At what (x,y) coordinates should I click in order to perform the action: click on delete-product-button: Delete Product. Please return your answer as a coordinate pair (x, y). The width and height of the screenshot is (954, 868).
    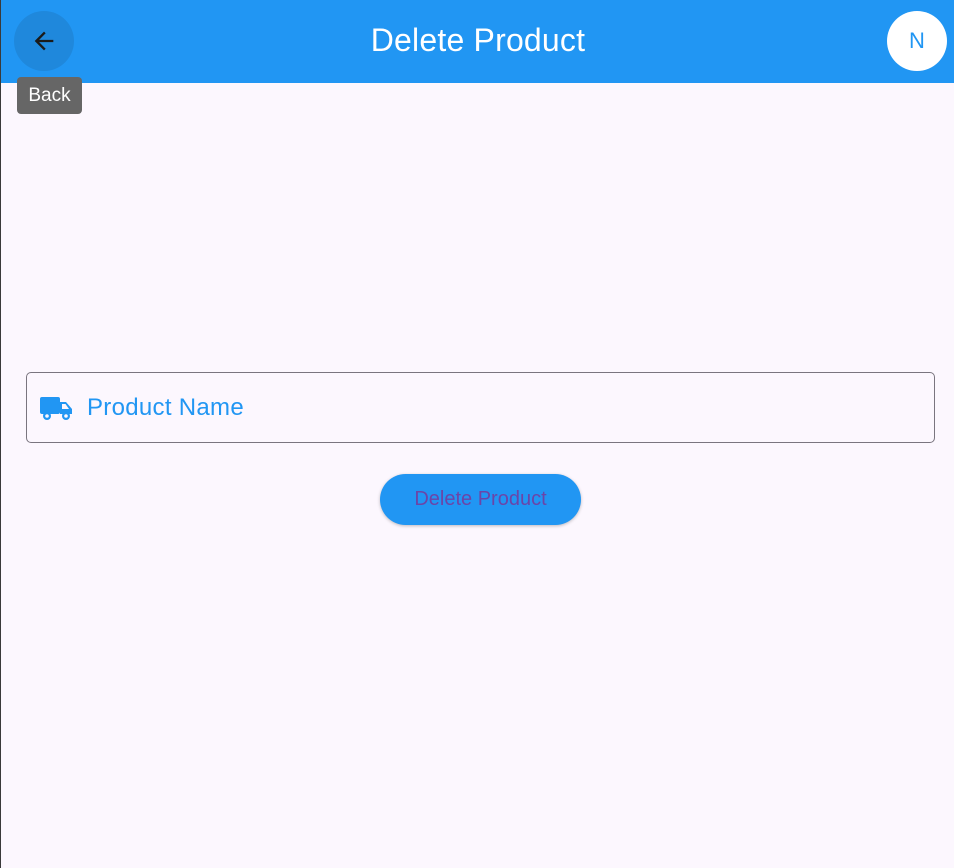
    Looking at the image, I should click on (480, 499).